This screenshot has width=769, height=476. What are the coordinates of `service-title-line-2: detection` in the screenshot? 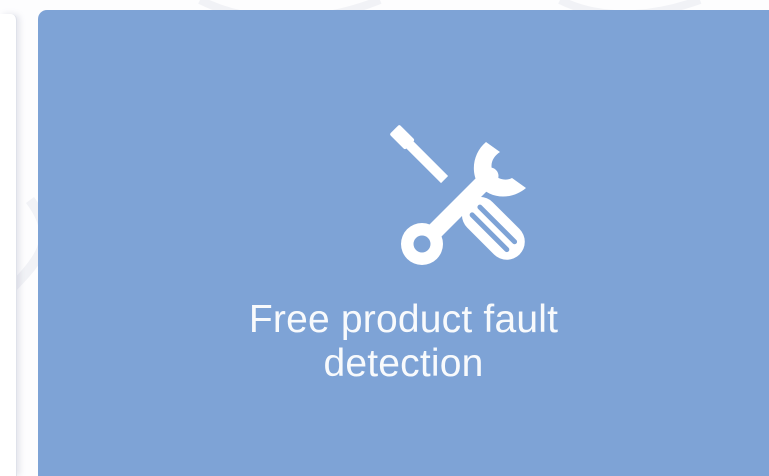 It's located at (403, 363).